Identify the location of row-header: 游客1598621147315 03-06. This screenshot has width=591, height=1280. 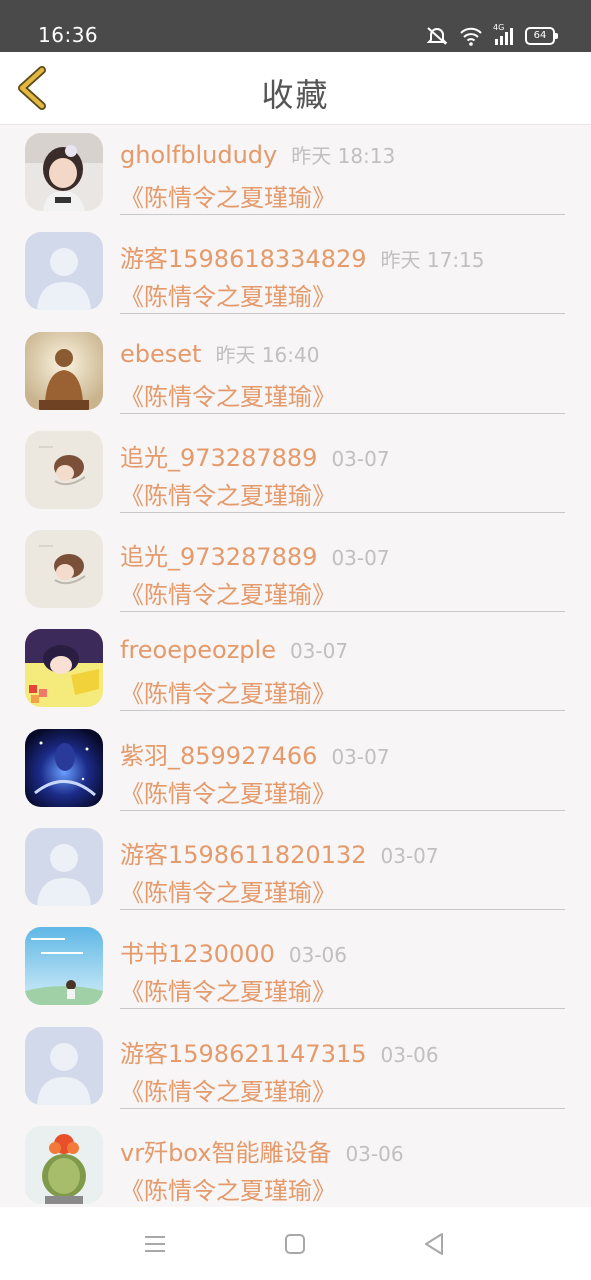
(279, 1051).